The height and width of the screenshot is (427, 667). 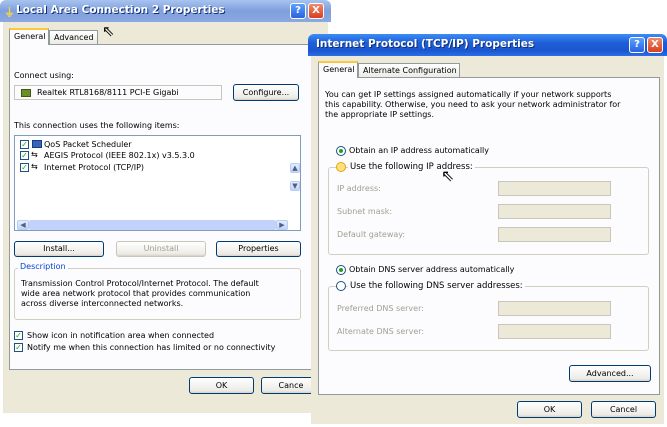 I want to click on item-checkbox-qos: ✓, so click(x=24, y=144).